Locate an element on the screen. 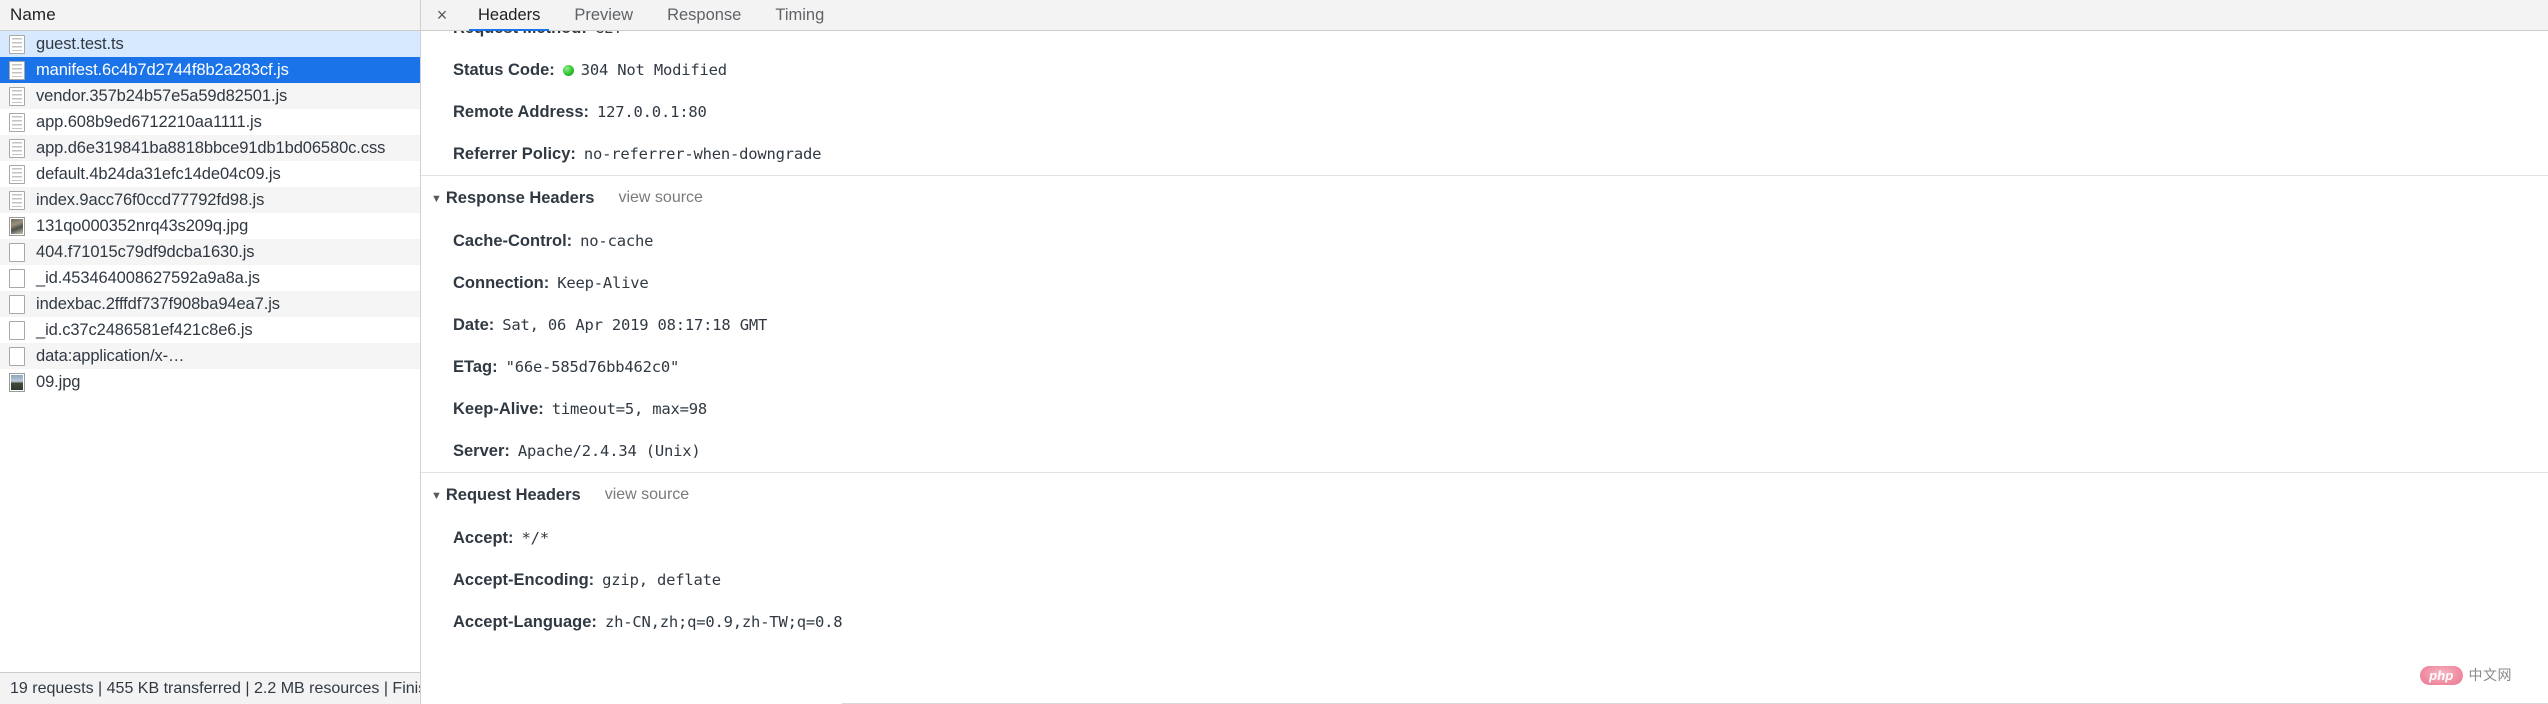 The height and width of the screenshot is (704, 2548). list-item-label: manifest.6c4b7d2744f8b2a283cf.js is located at coordinates (162, 69).